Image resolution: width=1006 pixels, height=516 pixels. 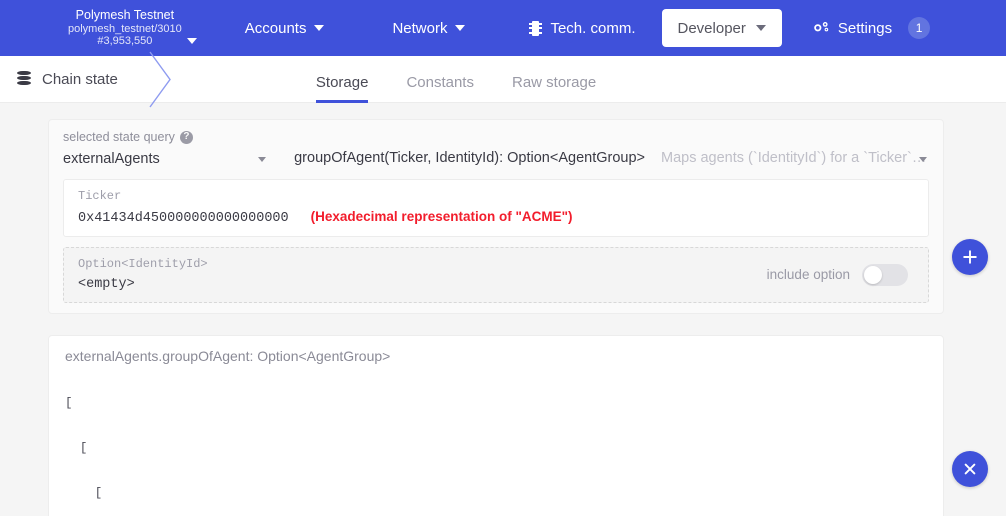 What do you see at coordinates (183, 218) in the screenshot?
I see `param-ticker-value: 0x41434d450000000000000000` at bounding box center [183, 218].